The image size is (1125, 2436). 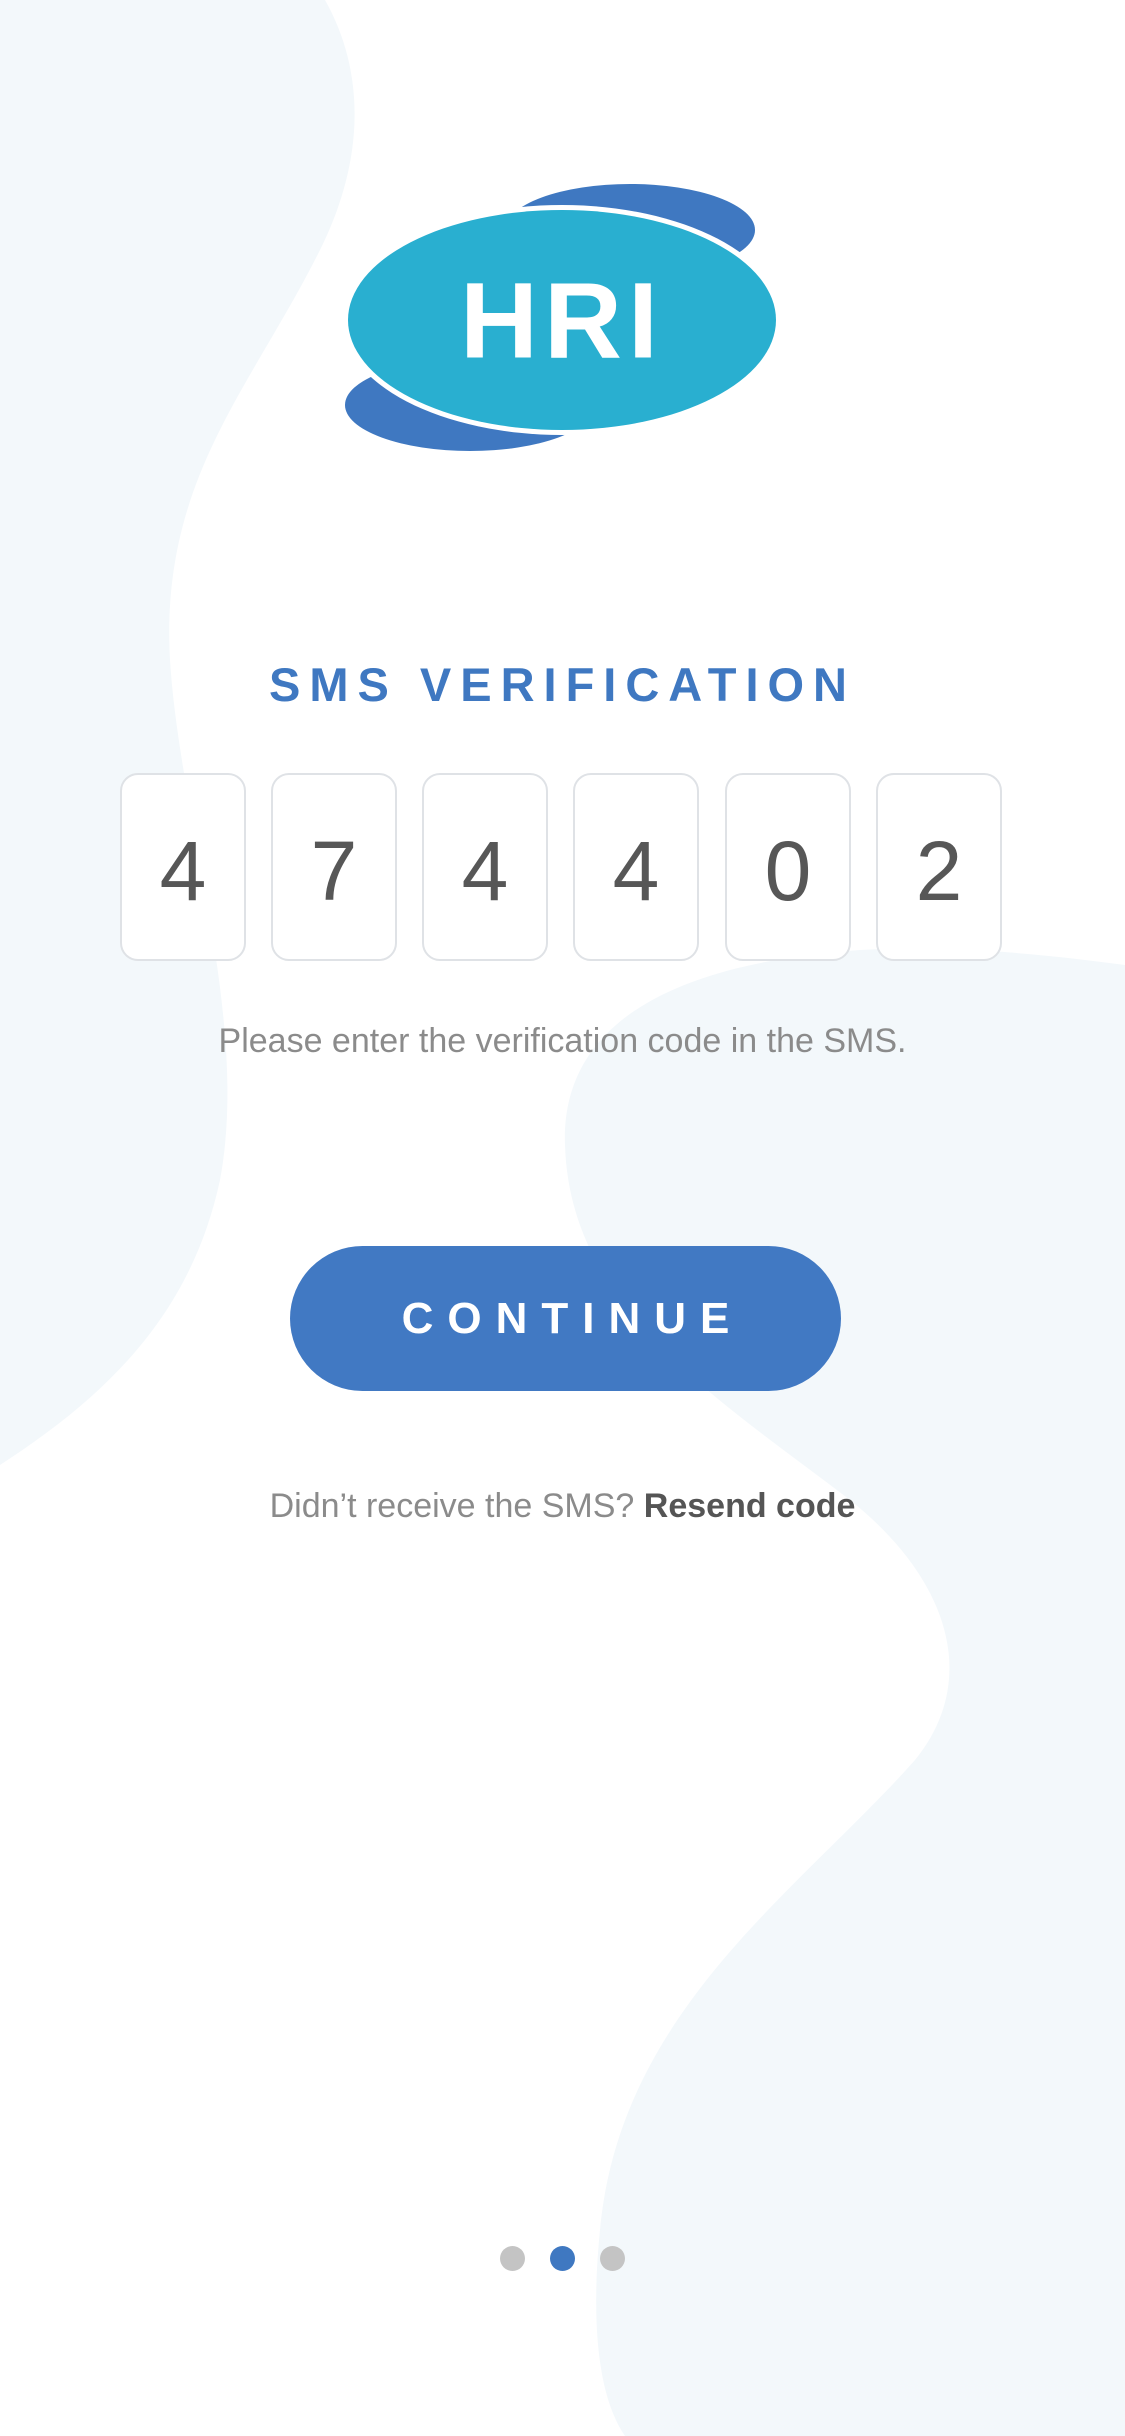 What do you see at coordinates (788, 871) in the screenshot?
I see `code-digit: 0` at bounding box center [788, 871].